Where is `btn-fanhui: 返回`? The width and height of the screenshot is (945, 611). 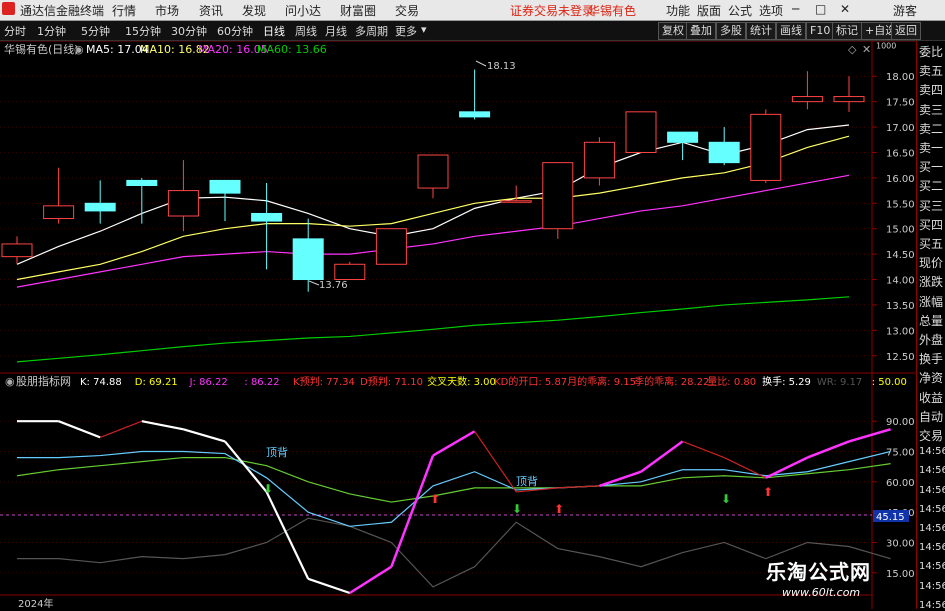
btn-fanhui: 返回 is located at coordinates (906, 31).